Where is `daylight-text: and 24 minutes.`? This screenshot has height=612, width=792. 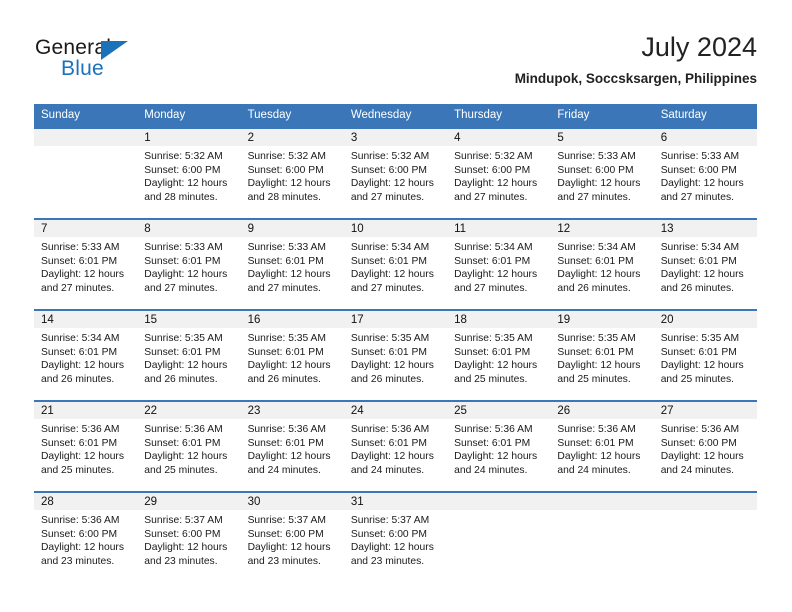
daylight-text: and 24 minutes. is located at coordinates (594, 470).